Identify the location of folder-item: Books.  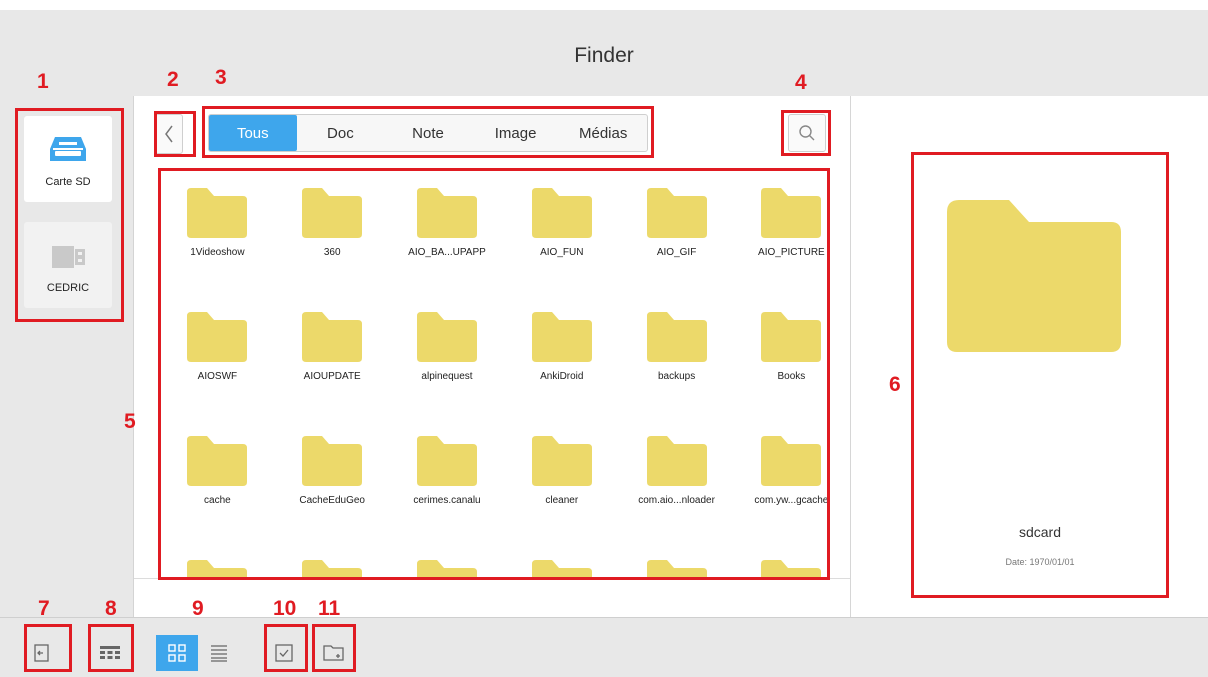
(782, 374).